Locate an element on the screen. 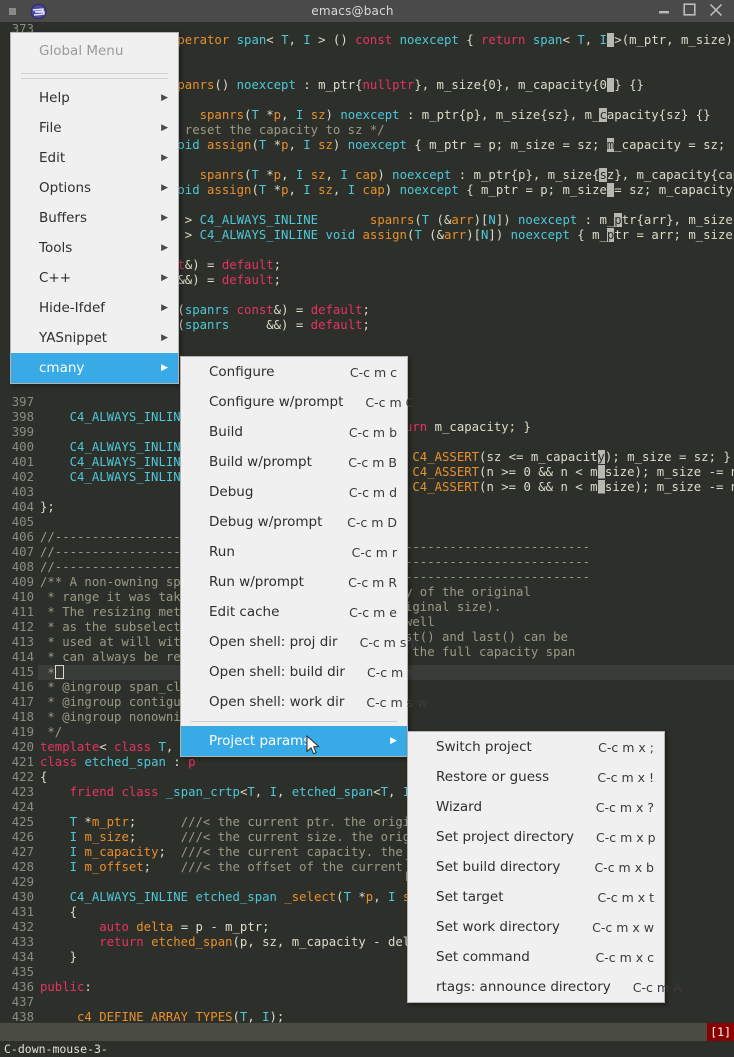 The width and height of the screenshot is (734, 1057). menu-item-label: YASnippet is located at coordinates (73, 338).